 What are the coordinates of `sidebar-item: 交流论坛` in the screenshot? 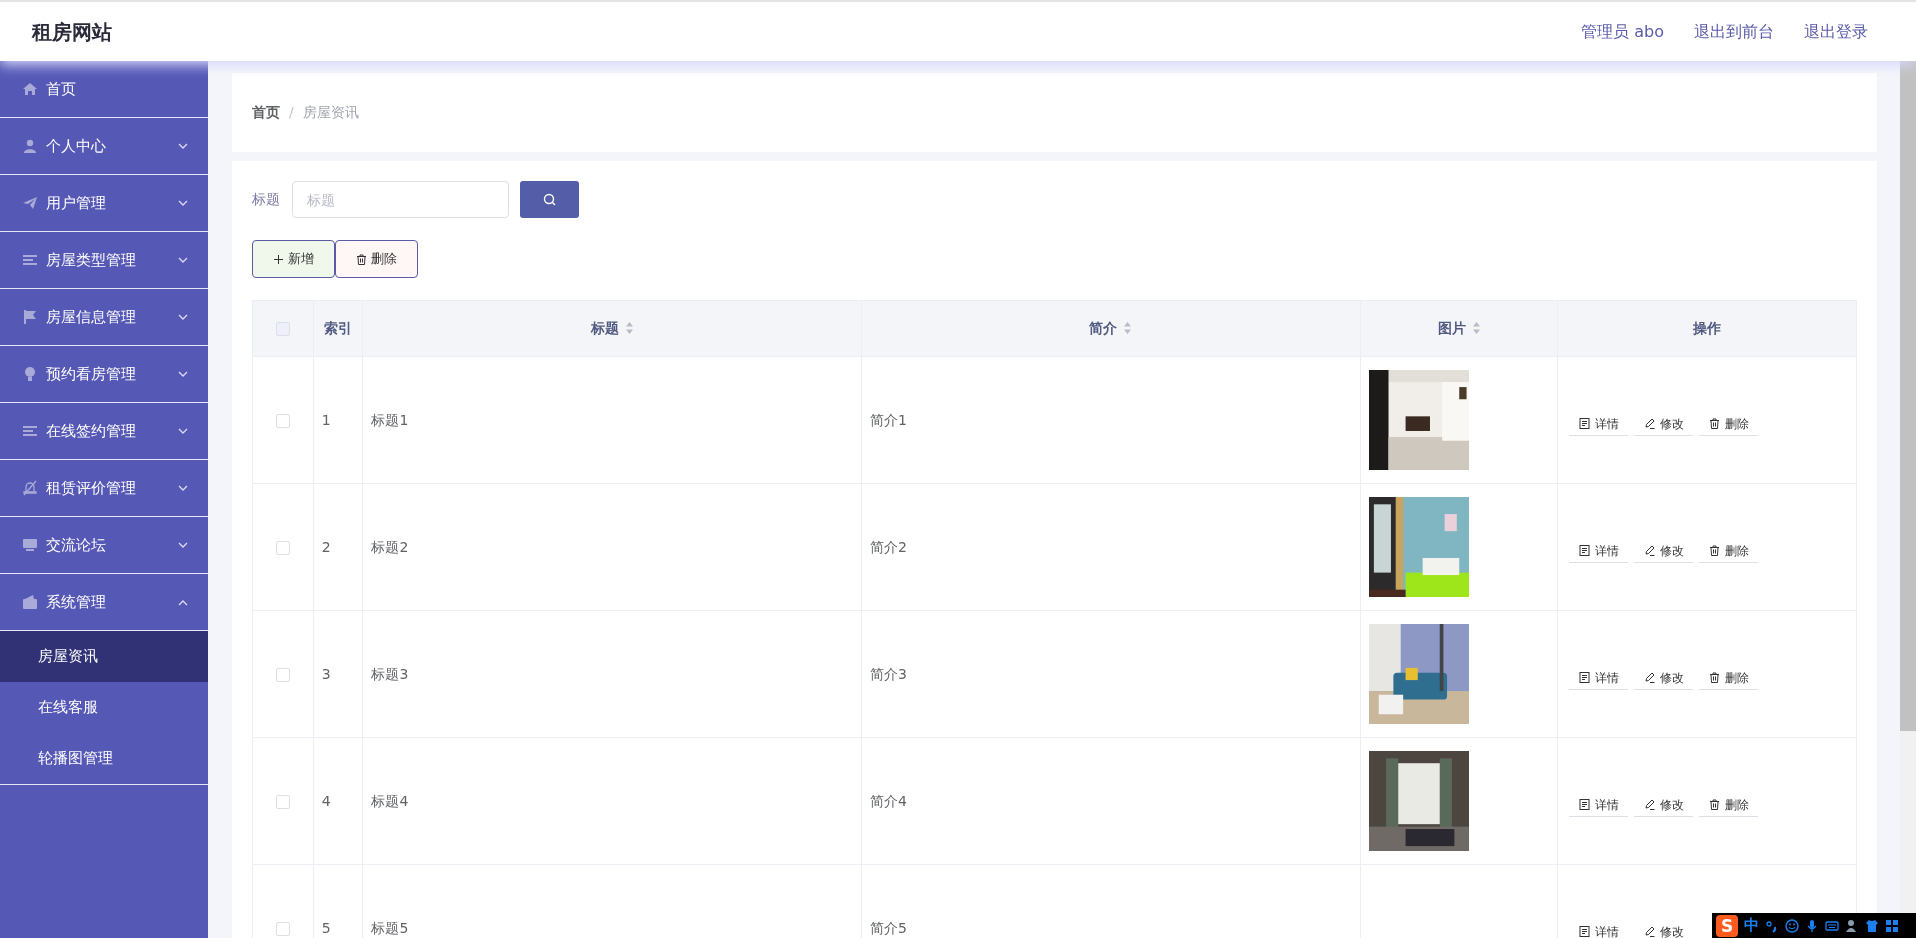 It's located at (104, 545).